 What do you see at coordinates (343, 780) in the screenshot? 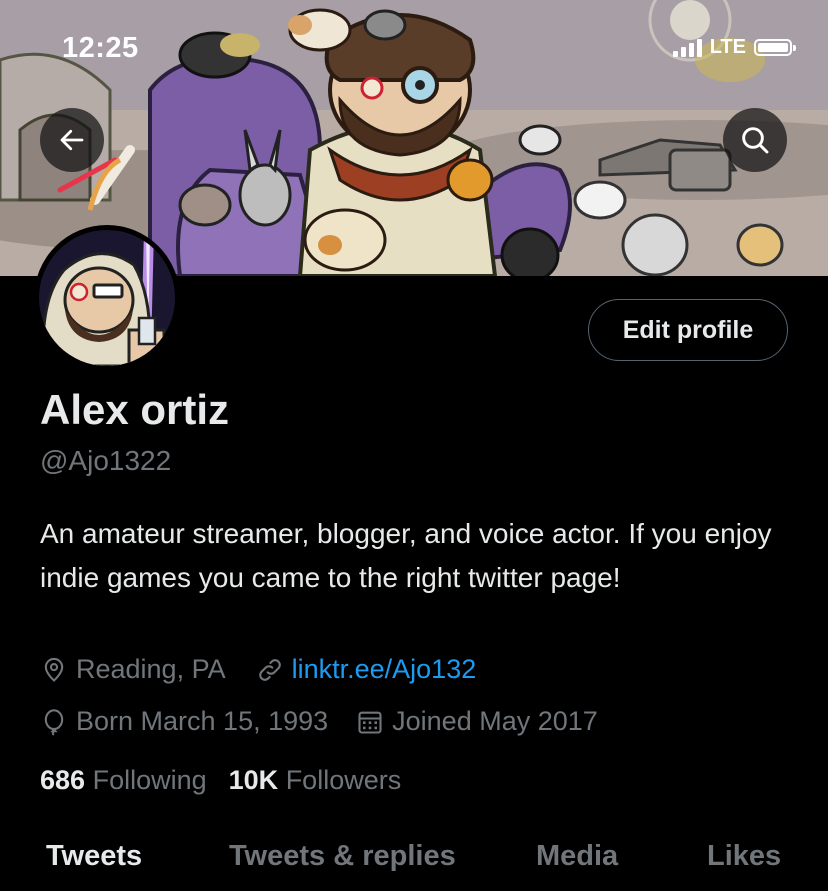
I see `followers-label: Followers` at bounding box center [343, 780].